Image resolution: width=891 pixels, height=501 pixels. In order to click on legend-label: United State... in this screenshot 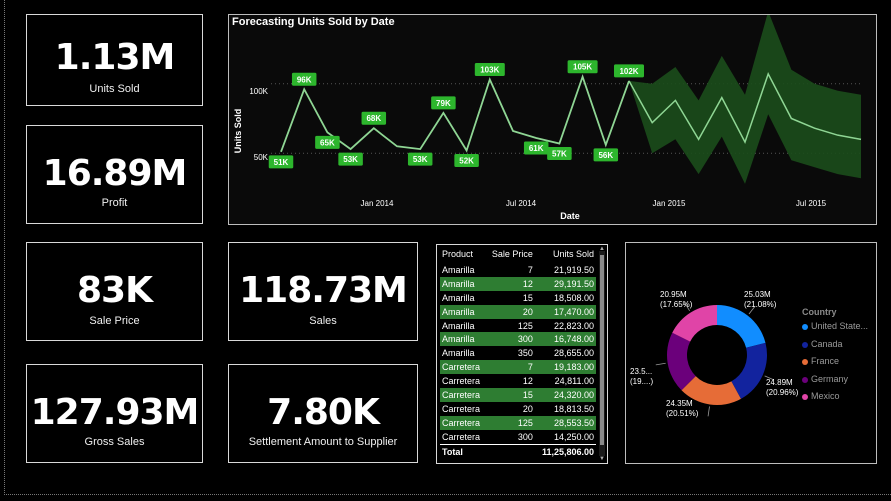, I will do `click(840, 326)`.